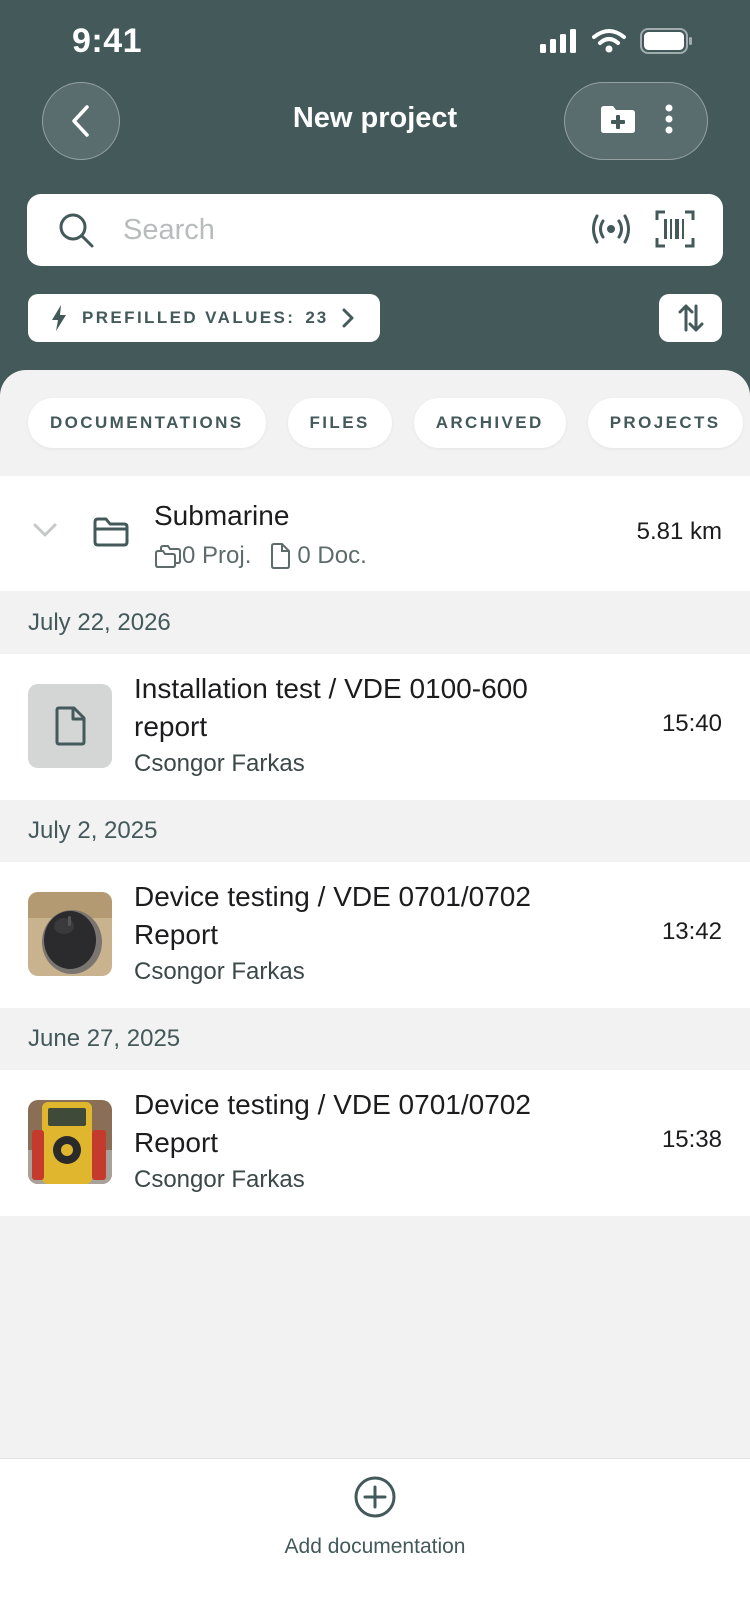 This screenshot has width=750, height=1624. I want to click on prefilled-values-count: 23, so click(317, 317).